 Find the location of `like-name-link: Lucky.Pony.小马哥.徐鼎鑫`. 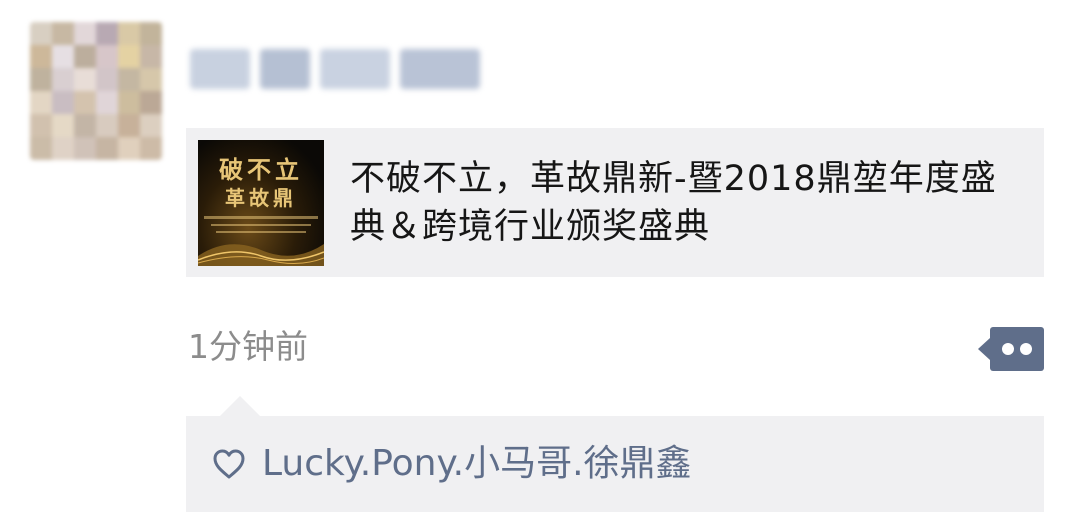

like-name-link: Lucky.Pony.小马哥.徐鼎鑫 is located at coordinates (477, 464).